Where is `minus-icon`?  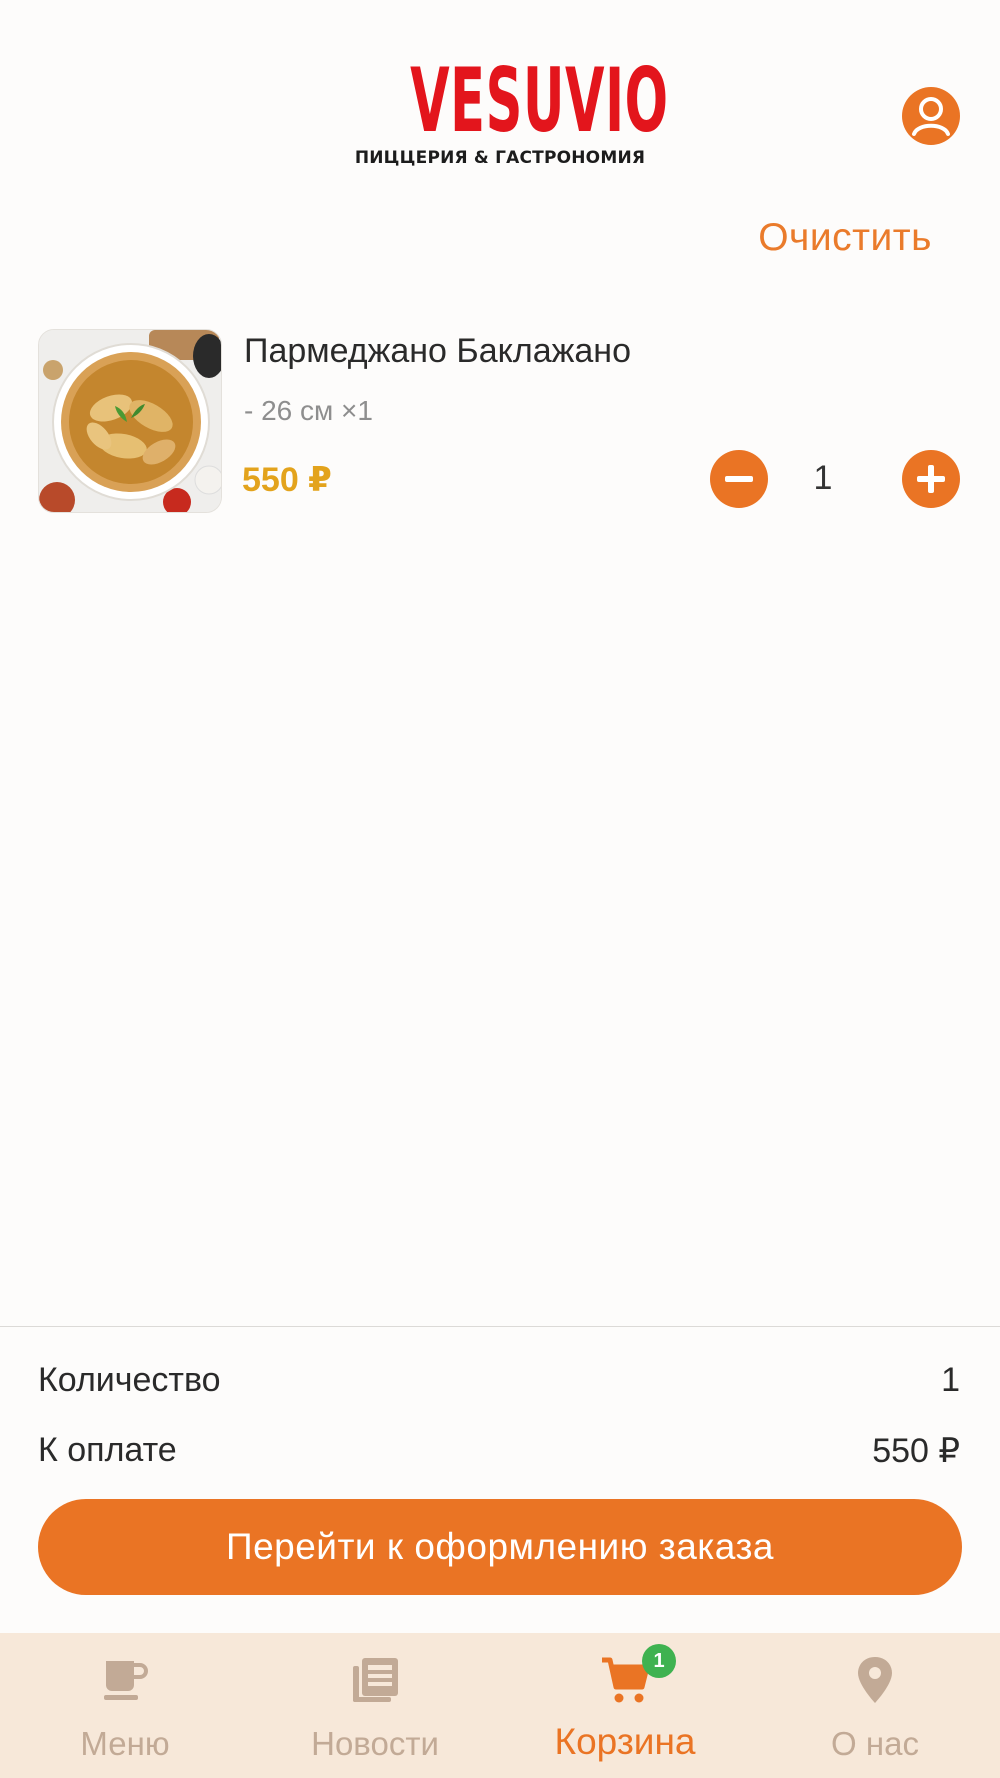
minus-icon is located at coordinates (739, 479).